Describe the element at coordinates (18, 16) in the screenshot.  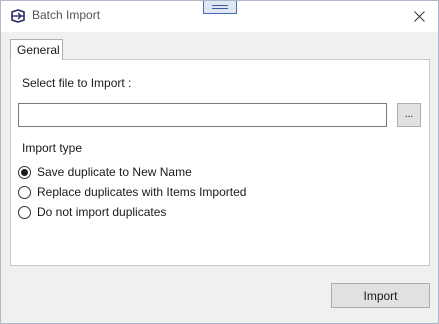
I see `batch-import-app-icon` at that location.